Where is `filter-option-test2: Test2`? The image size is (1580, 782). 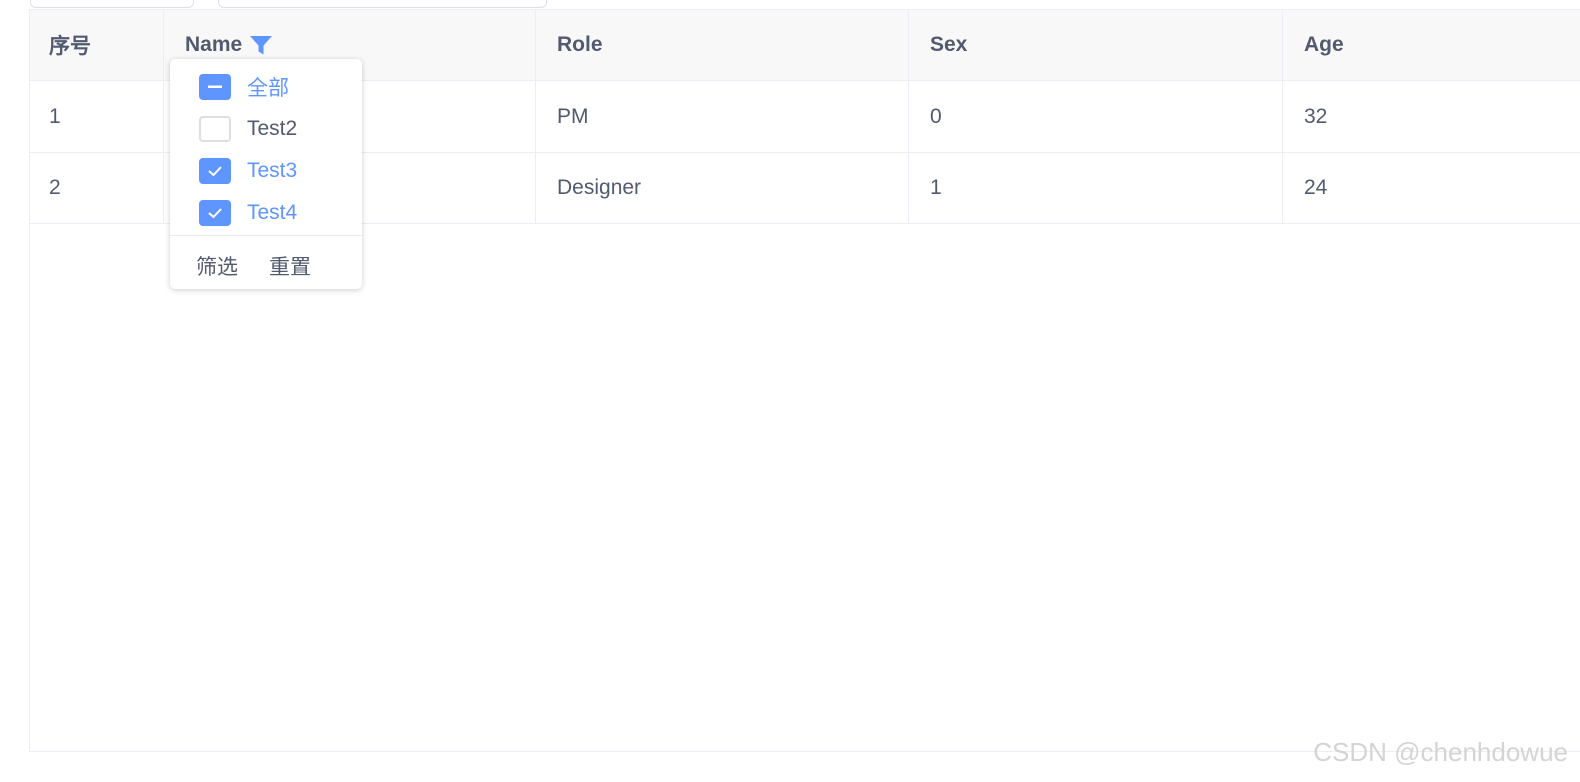
filter-option-test2: Test2 is located at coordinates (248, 129).